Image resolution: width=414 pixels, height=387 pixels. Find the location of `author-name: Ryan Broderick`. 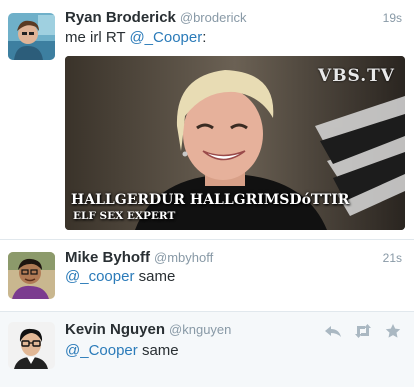

author-name: Ryan Broderick is located at coordinates (120, 17).